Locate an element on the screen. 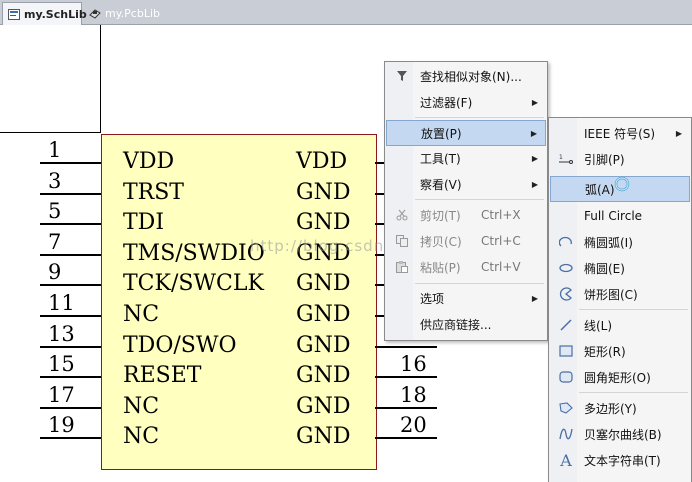 The width and height of the screenshot is (692, 482). copy-icon is located at coordinates (402, 241).